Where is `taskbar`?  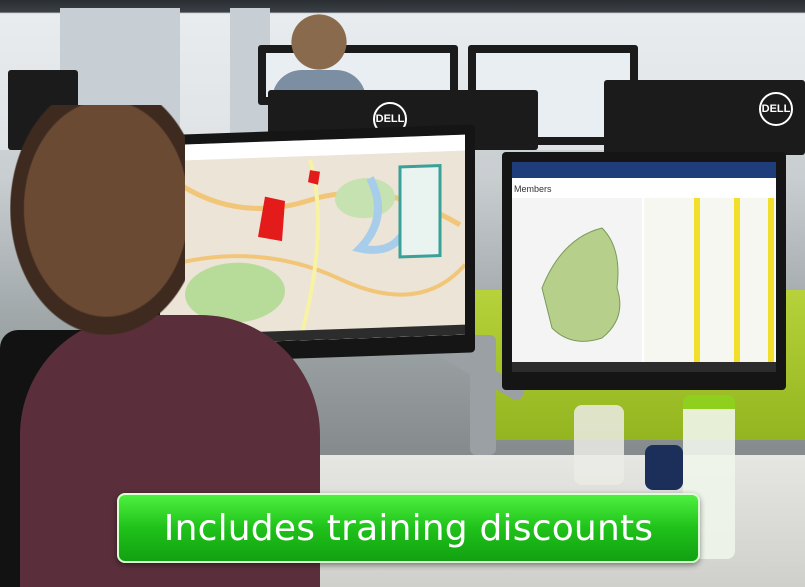
taskbar is located at coordinates (644, 367).